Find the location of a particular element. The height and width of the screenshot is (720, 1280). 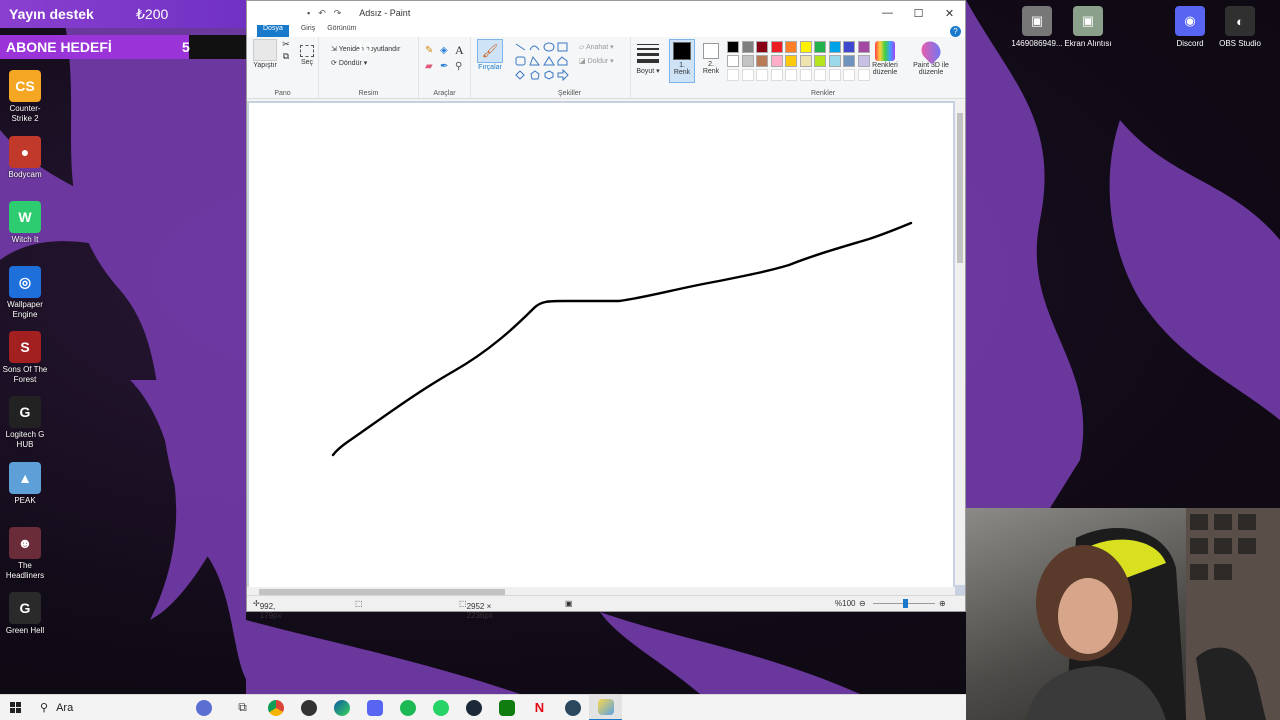

vertical-scroll-thumb is located at coordinates (960, 188).